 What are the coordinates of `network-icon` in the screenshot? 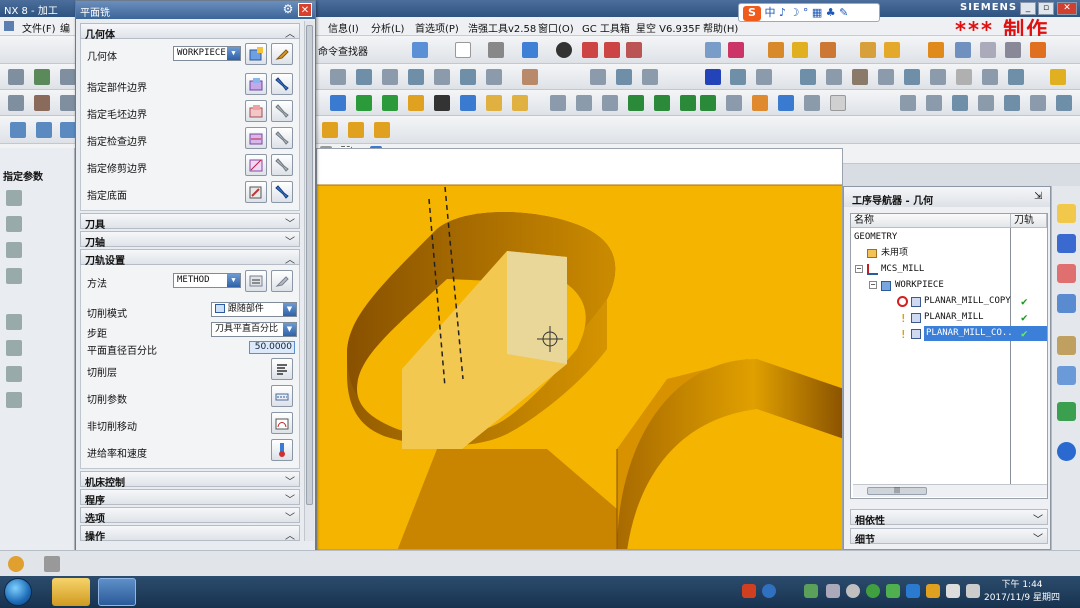 It's located at (973, 591).